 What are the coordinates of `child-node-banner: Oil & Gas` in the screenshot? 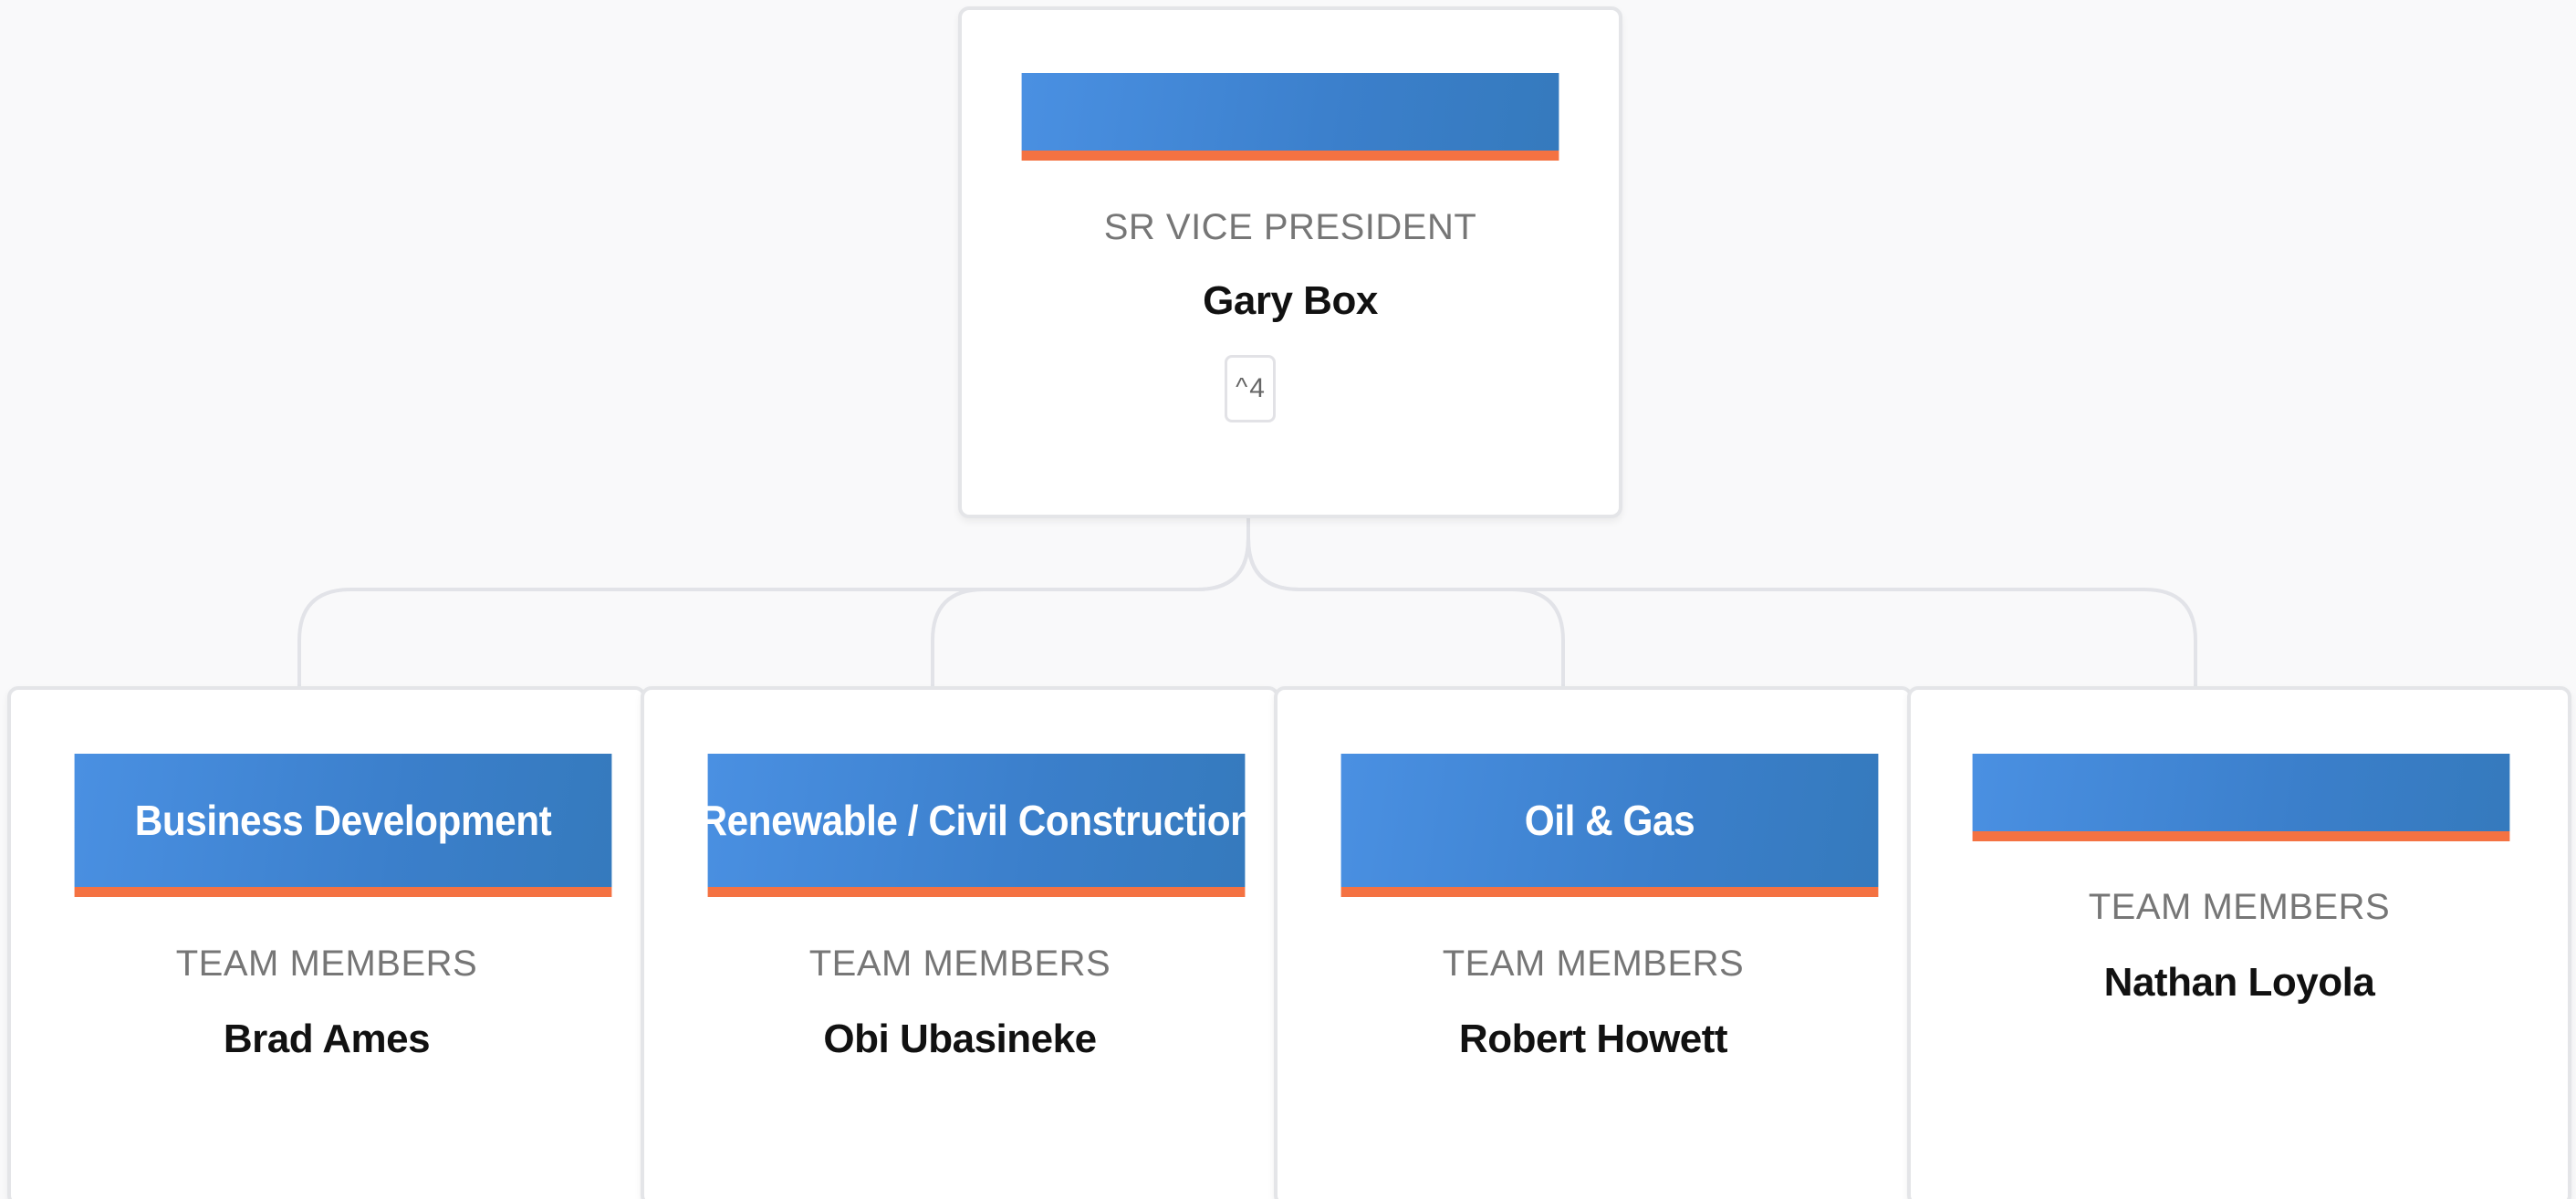 It's located at (1609, 825).